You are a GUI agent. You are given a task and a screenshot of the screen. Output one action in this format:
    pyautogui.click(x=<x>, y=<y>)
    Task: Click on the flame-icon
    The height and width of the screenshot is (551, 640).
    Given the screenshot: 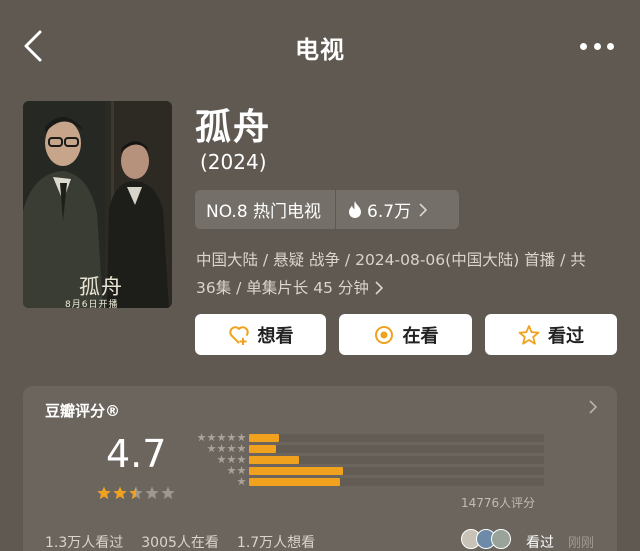 What is the action you would take?
    pyautogui.click(x=355, y=209)
    